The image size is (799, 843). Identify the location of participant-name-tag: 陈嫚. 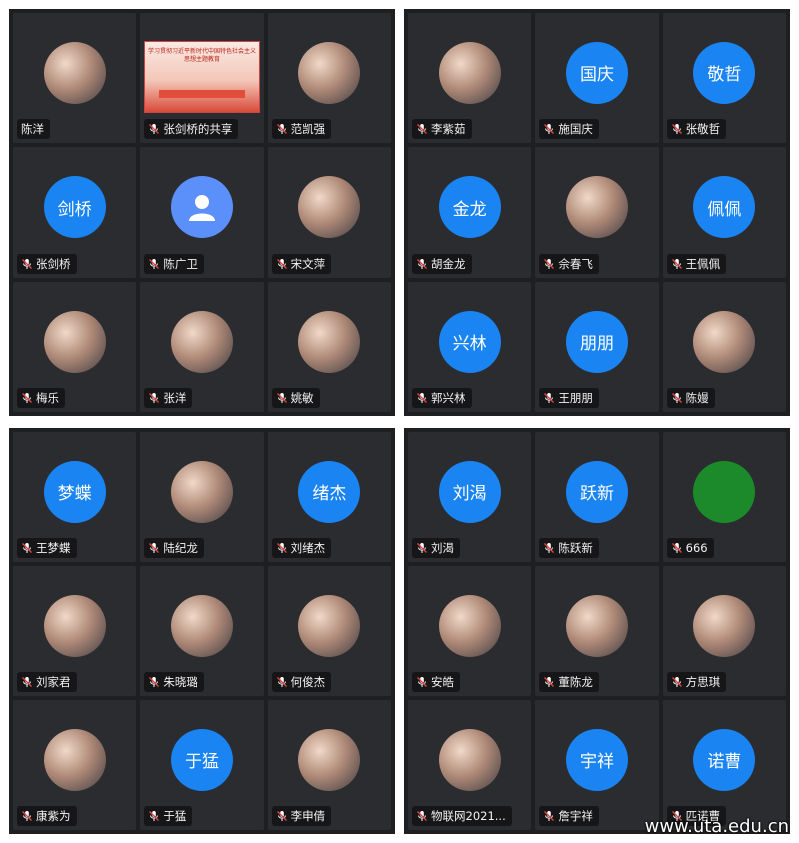
(690, 397).